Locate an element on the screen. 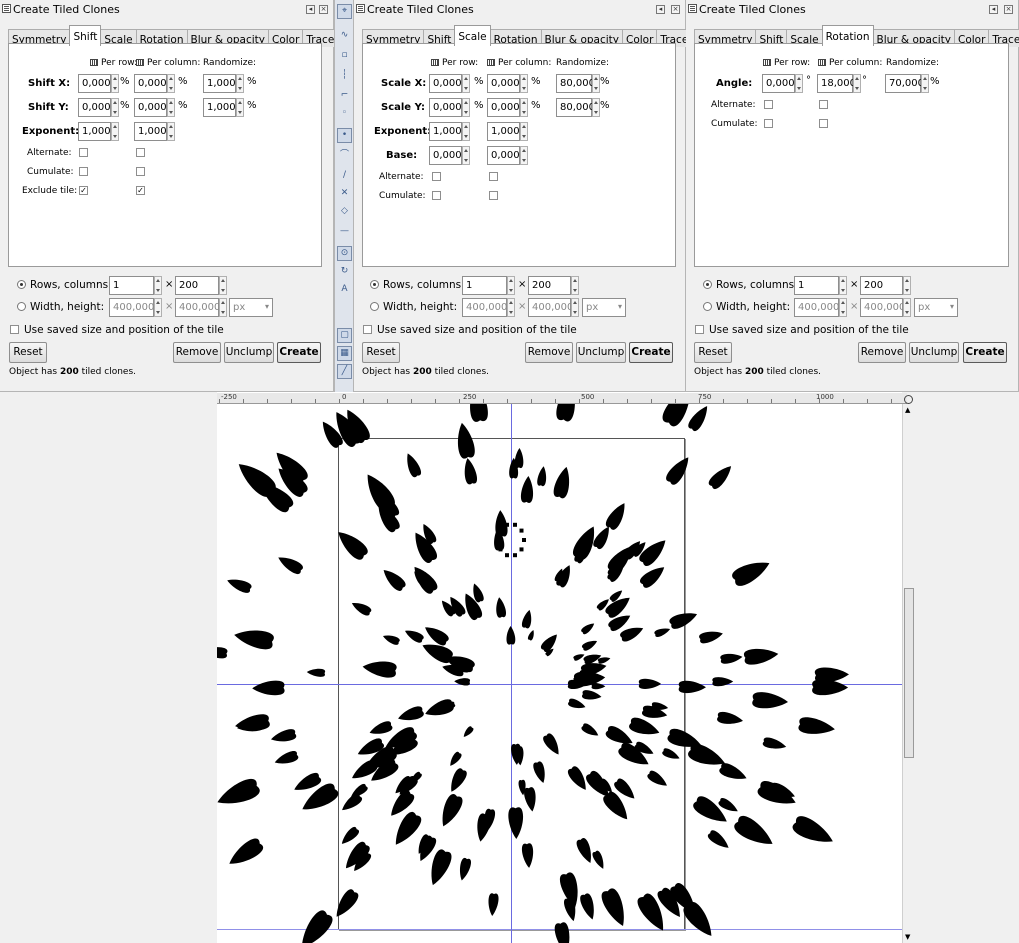  angle-row-input: 0,000 is located at coordinates (782, 83).